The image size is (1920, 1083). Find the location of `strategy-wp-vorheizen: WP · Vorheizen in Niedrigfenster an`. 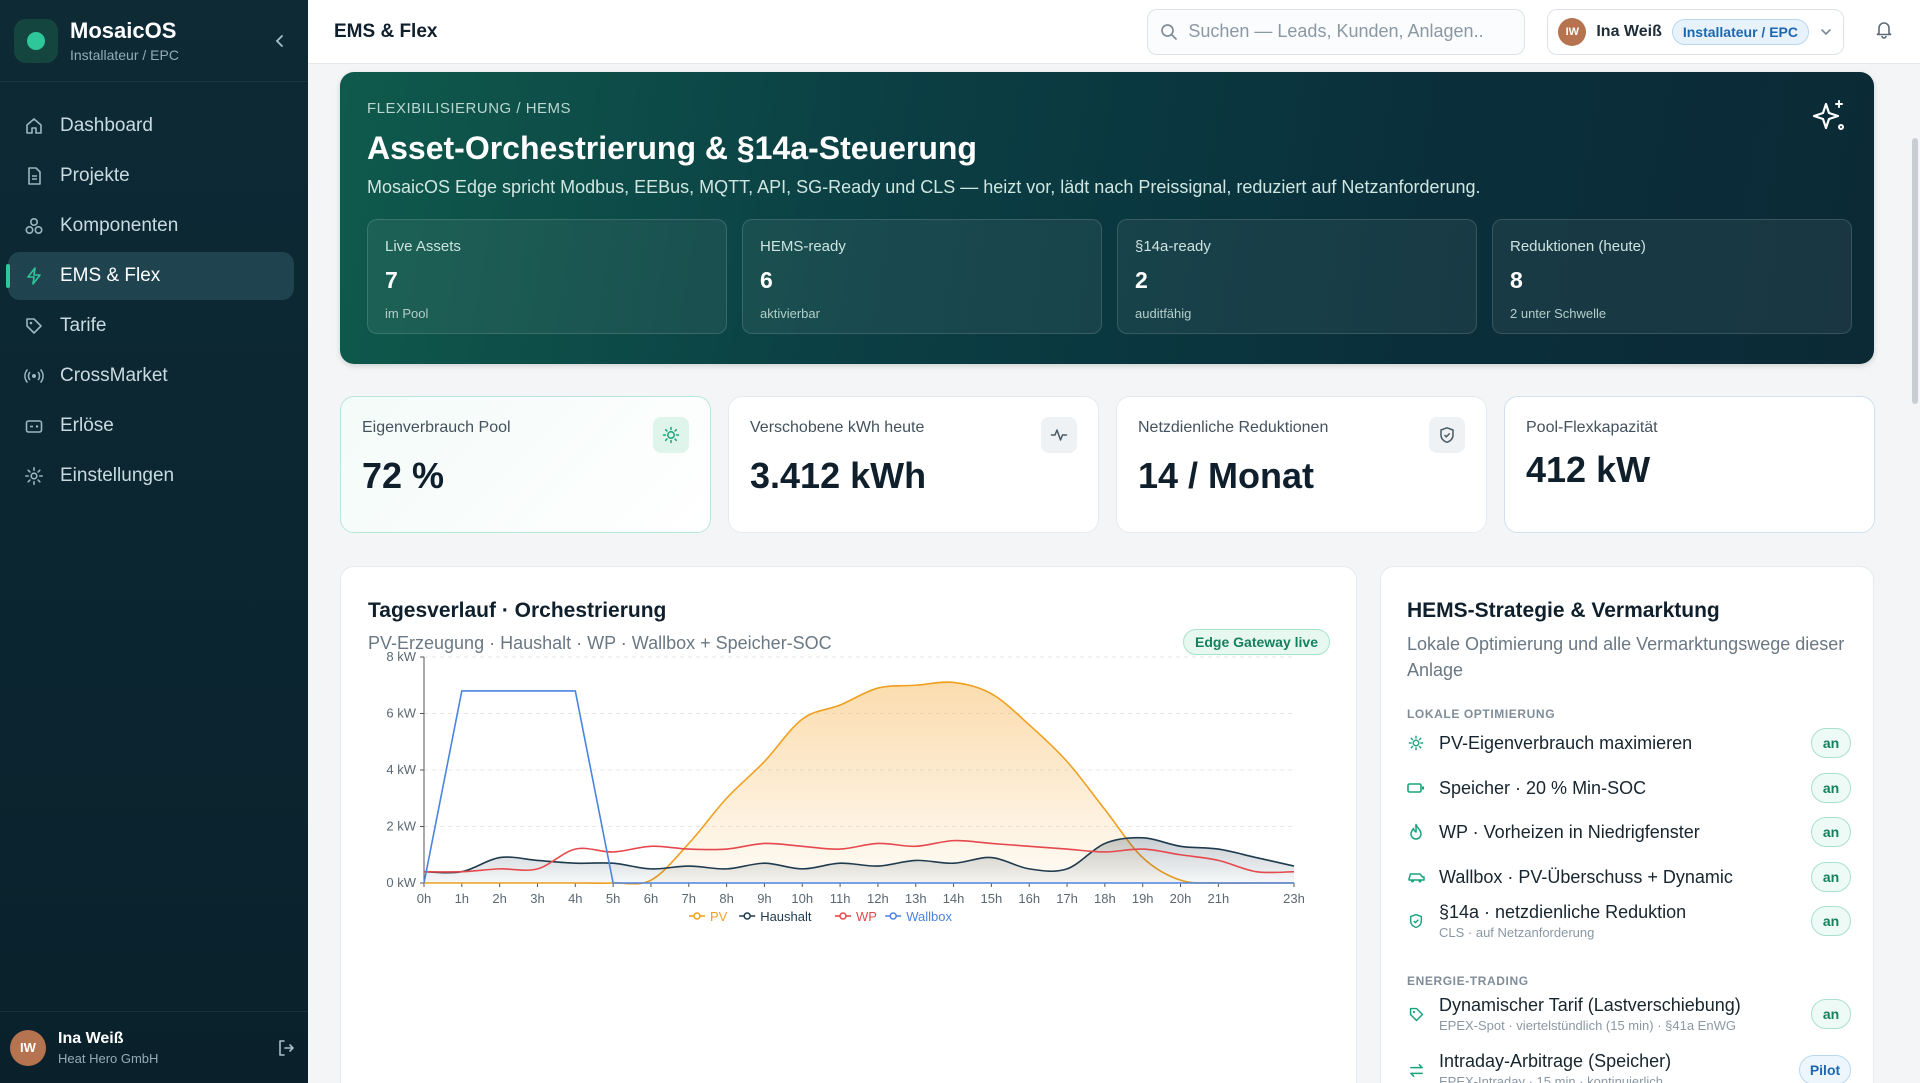

strategy-wp-vorheizen: WP · Vorheizen in Niedrigfenster an is located at coordinates (1629, 832).